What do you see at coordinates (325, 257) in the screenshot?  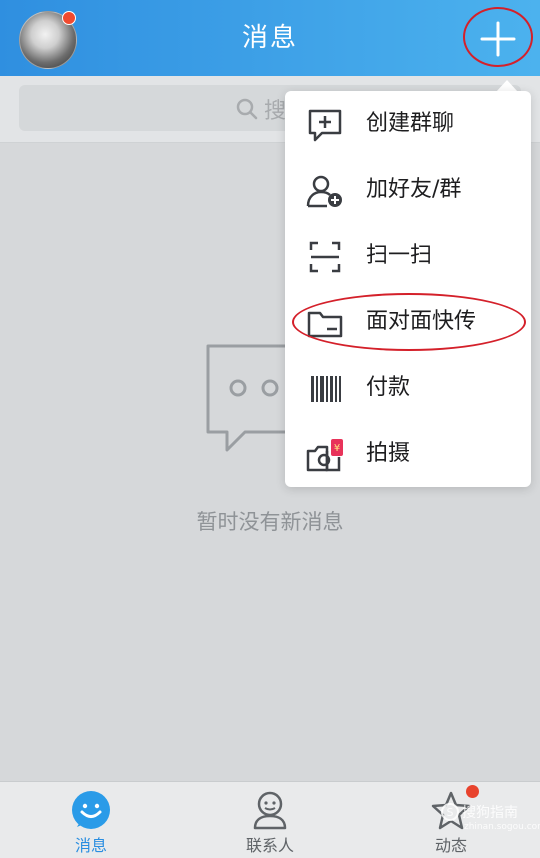 I see `scan-icon` at bounding box center [325, 257].